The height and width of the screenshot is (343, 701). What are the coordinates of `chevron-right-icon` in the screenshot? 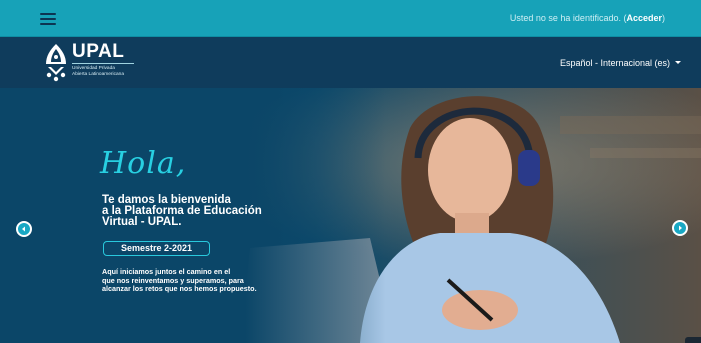 It's located at (680, 228).